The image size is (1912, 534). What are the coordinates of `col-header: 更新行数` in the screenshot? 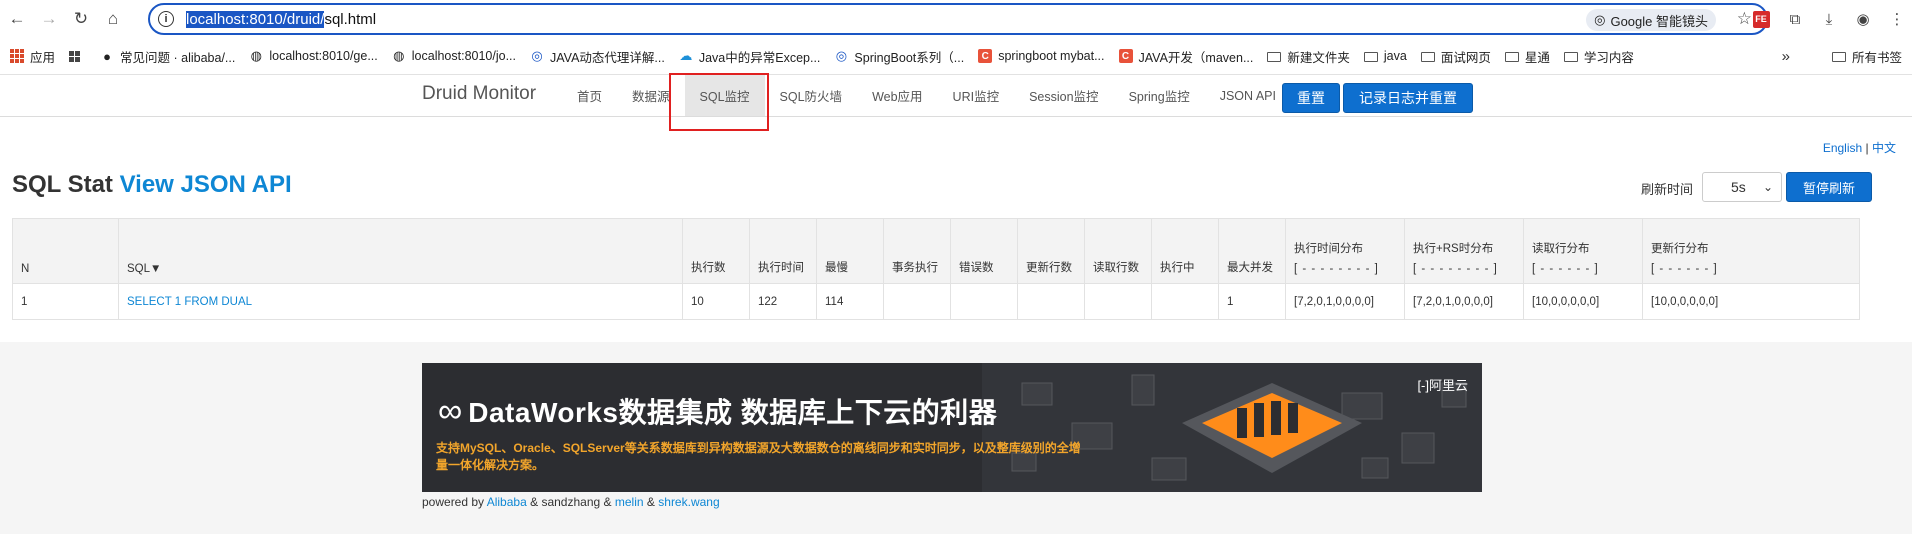 It's located at (1051, 251).